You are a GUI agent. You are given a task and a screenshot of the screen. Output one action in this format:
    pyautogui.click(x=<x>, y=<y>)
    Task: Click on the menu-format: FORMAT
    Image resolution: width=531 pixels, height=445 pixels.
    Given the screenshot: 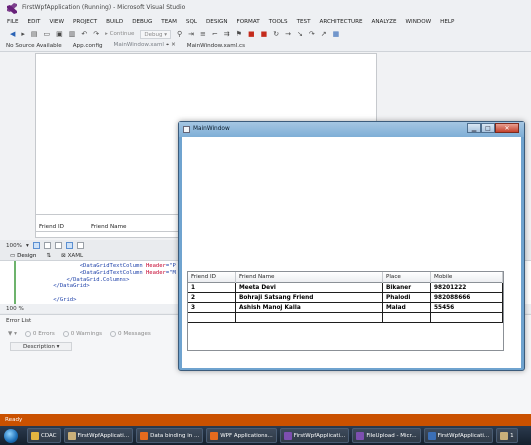 What is the action you would take?
    pyautogui.click(x=248, y=22)
    